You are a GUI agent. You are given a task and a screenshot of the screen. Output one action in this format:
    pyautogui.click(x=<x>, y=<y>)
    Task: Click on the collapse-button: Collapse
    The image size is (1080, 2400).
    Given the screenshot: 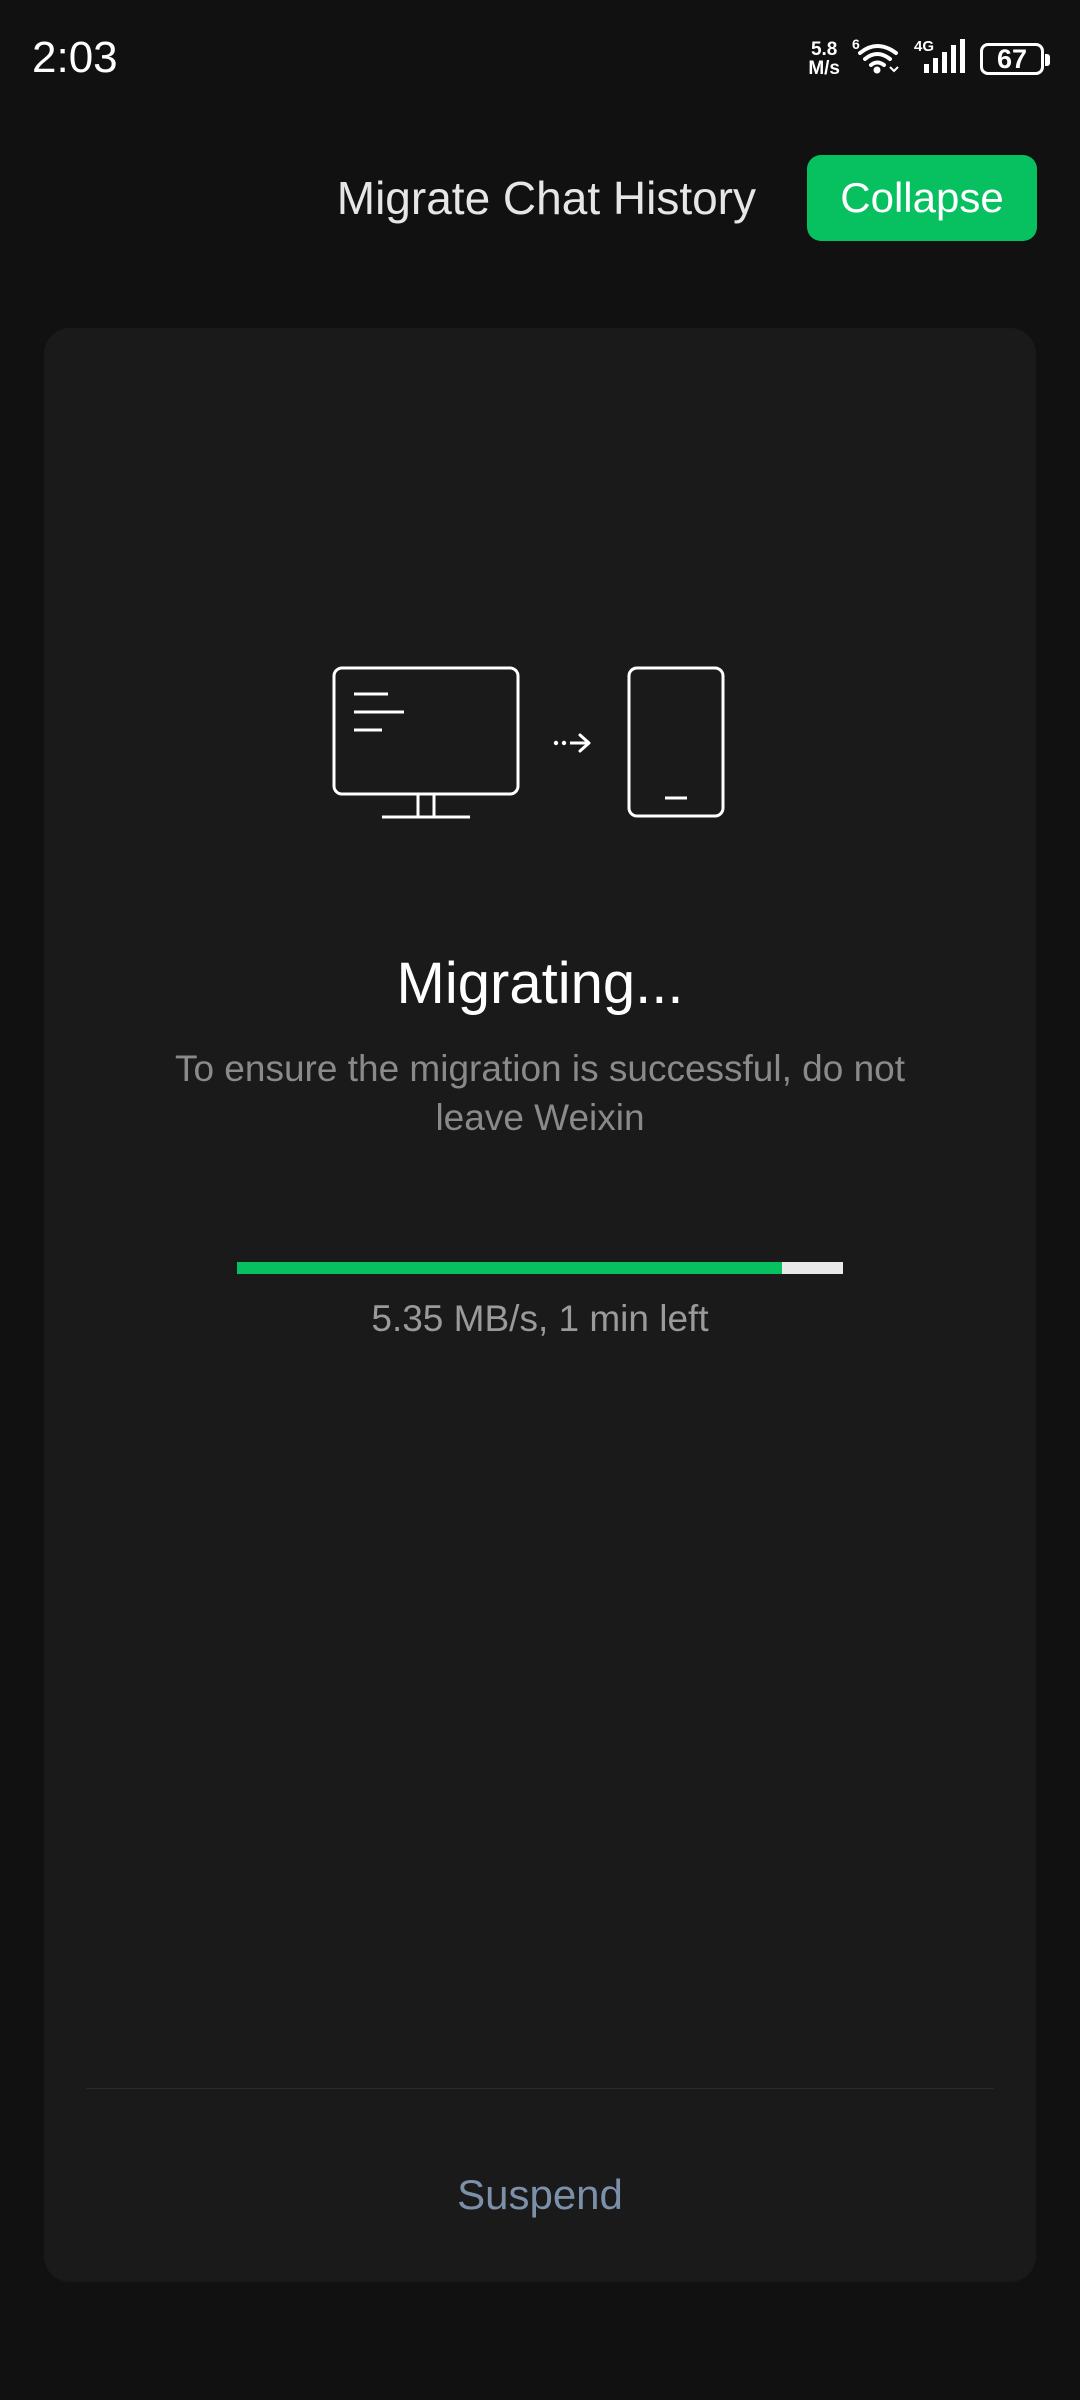 What is the action you would take?
    pyautogui.click(x=922, y=198)
    